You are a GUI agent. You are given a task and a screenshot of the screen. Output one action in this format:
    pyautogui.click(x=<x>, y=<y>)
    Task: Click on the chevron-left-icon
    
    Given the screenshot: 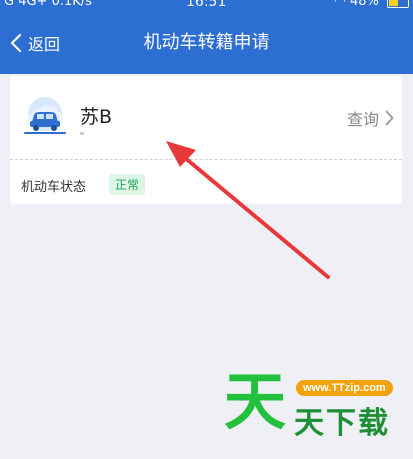 What is the action you would take?
    pyautogui.click(x=16, y=43)
    